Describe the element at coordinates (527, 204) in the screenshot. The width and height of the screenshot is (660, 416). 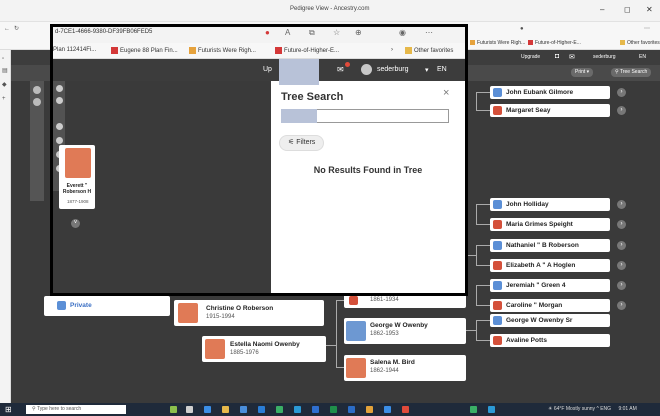
I see `person-name: John Holliday` at that location.